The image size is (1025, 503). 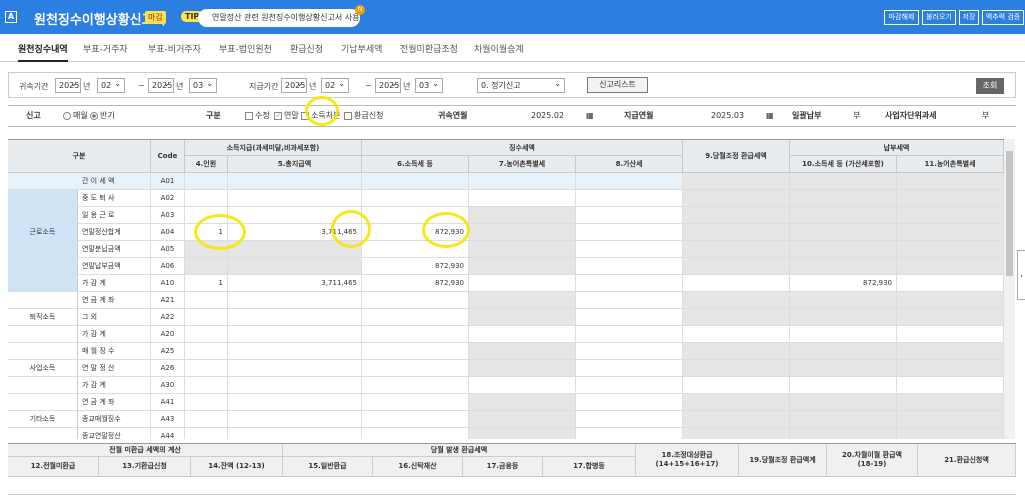 I want to click on side-panel-toggle-icon: ›, so click(x=1021, y=275).